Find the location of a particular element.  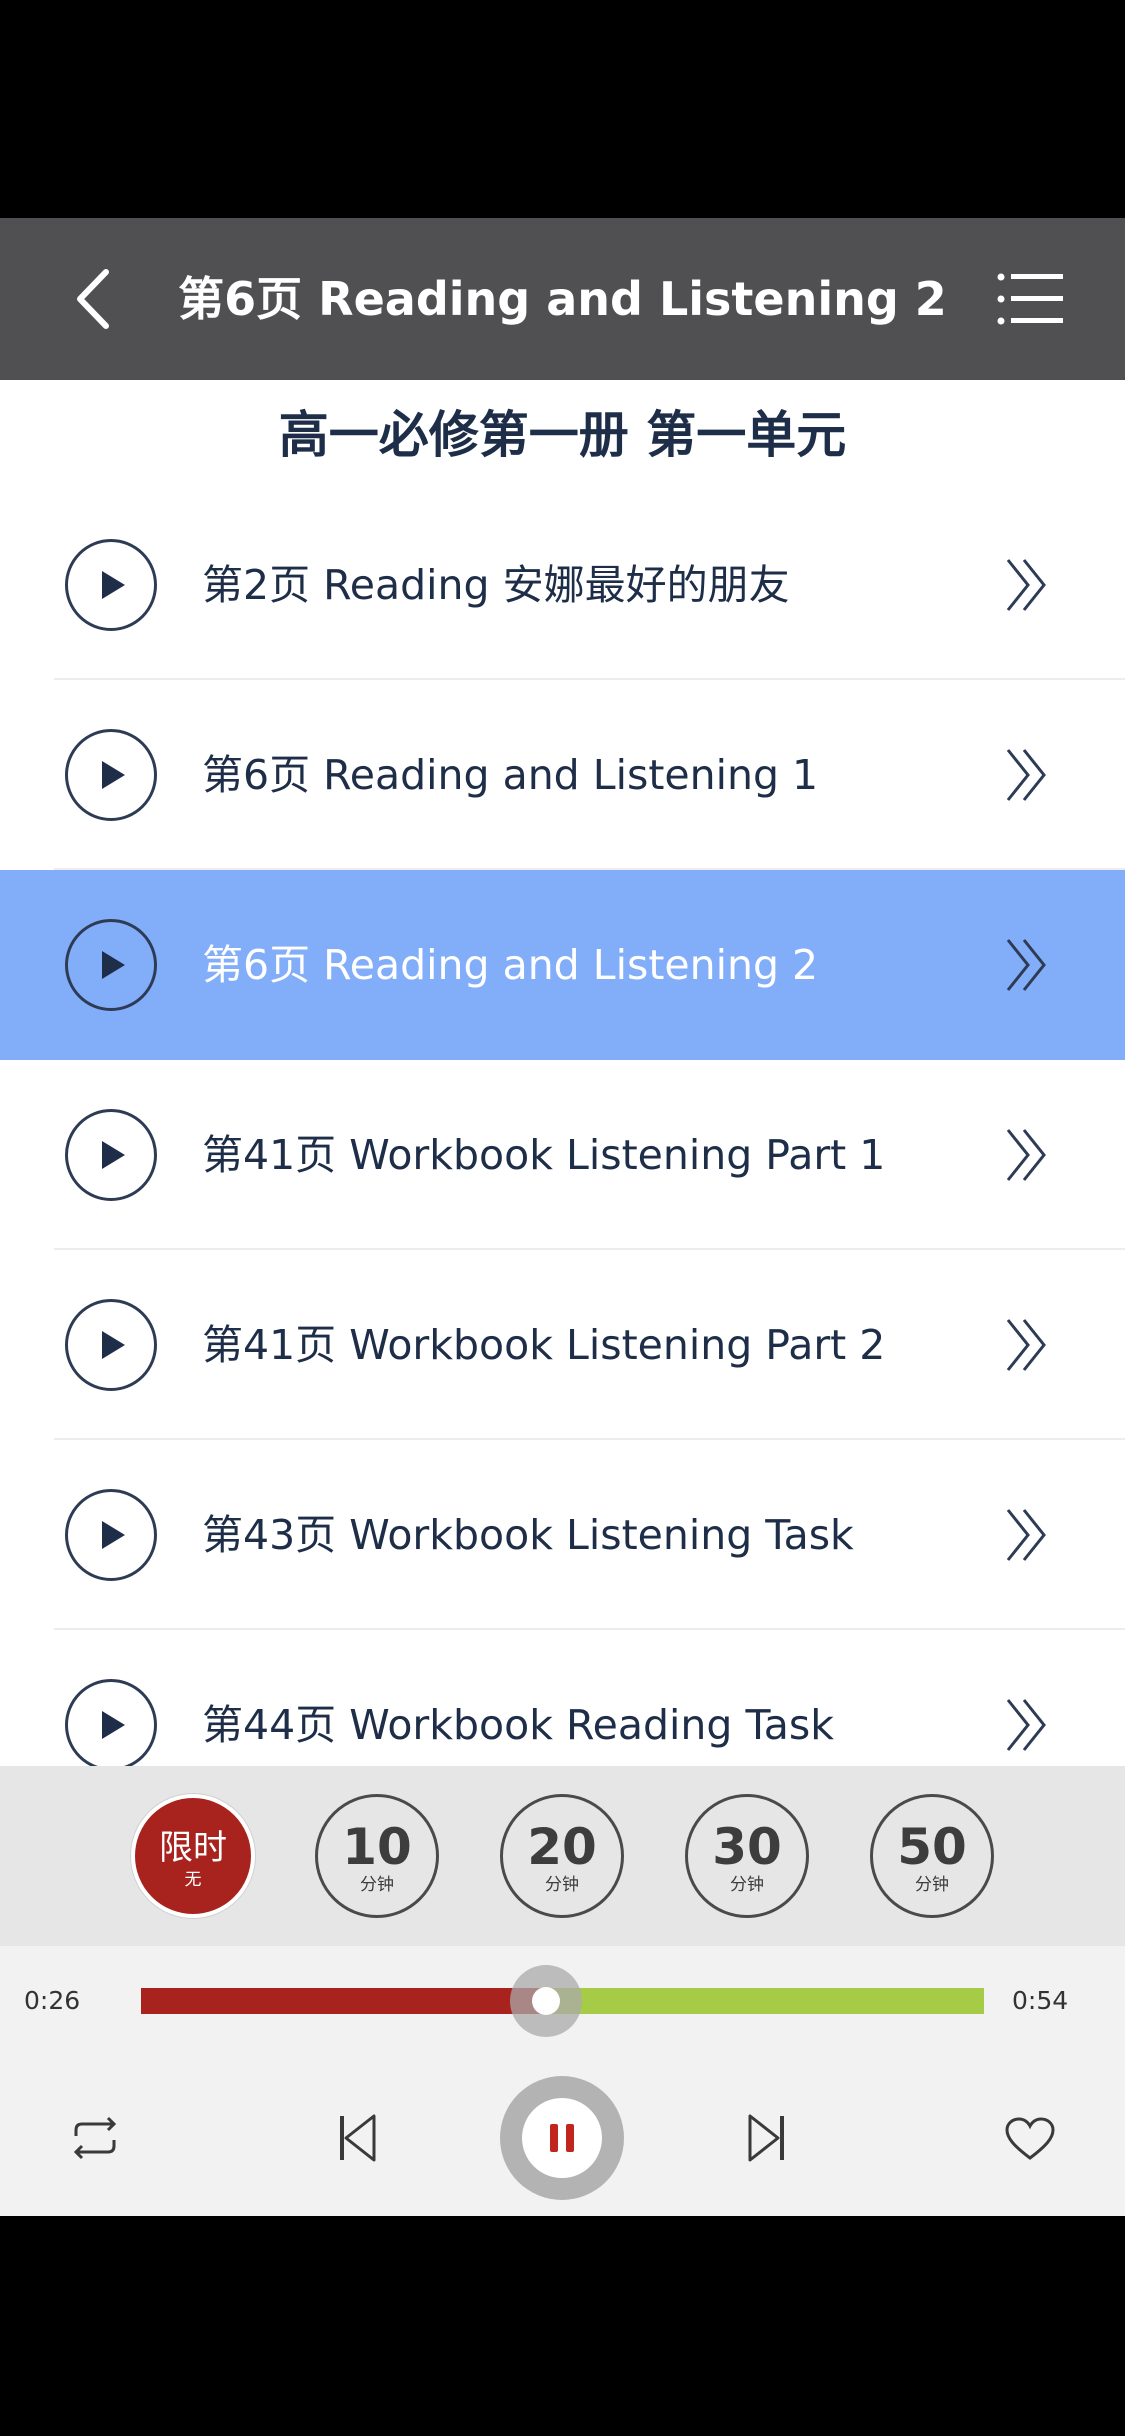

playlist-menu-button is located at coordinates (1030, 299).